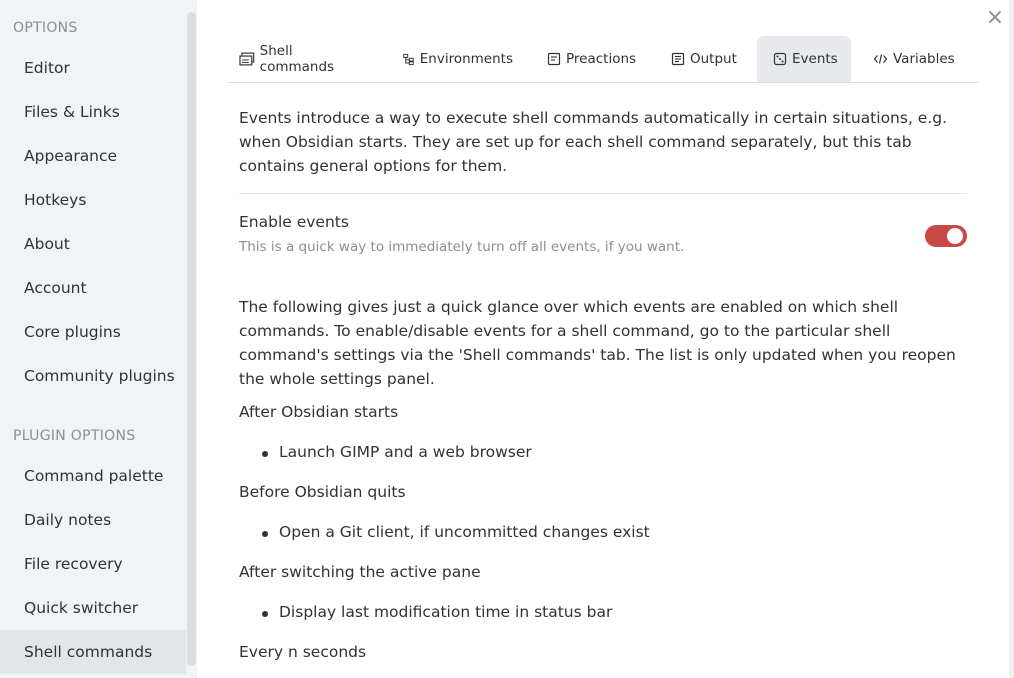 The width and height of the screenshot is (1014, 678). I want to click on plugin-options-heading: PLUGIN OPTIONS, so click(74, 436).